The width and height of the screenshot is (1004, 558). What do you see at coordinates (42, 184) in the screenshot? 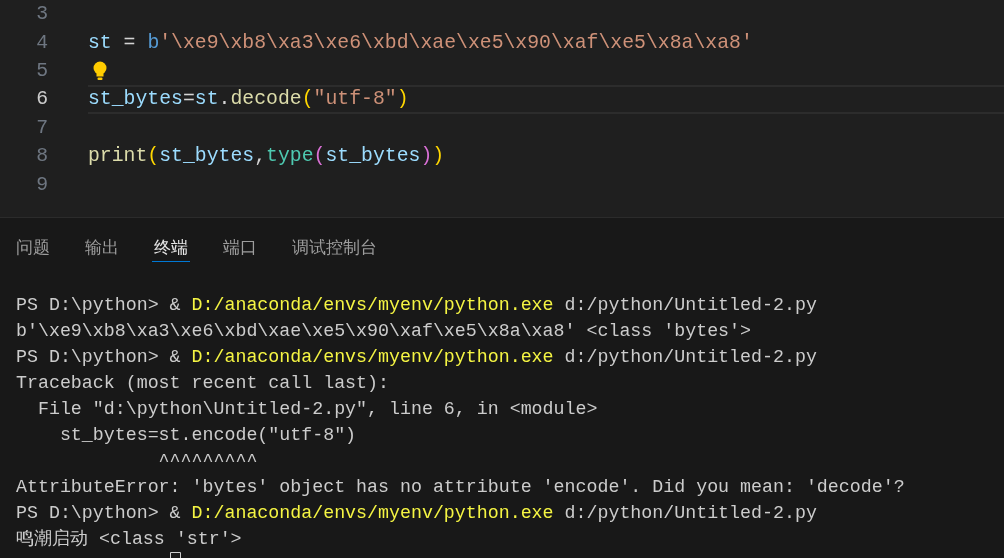
I see `line-number: 9` at bounding box center [42, 184].